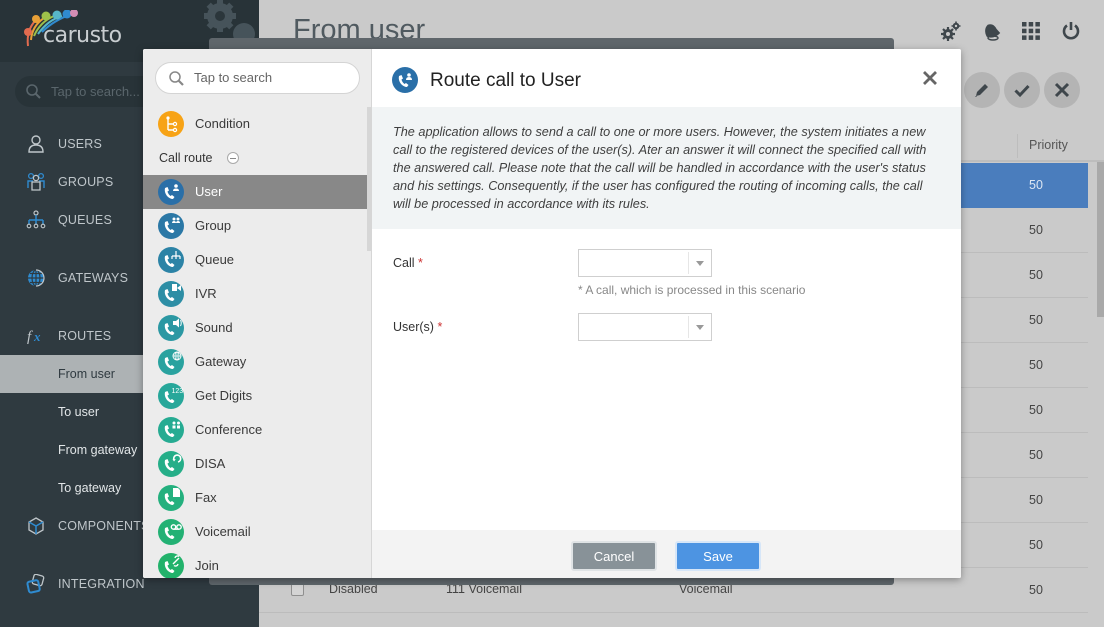 The width and height of the screenshot is (1104, 627). I want to click on queue-call-icon, so click(171, 260).